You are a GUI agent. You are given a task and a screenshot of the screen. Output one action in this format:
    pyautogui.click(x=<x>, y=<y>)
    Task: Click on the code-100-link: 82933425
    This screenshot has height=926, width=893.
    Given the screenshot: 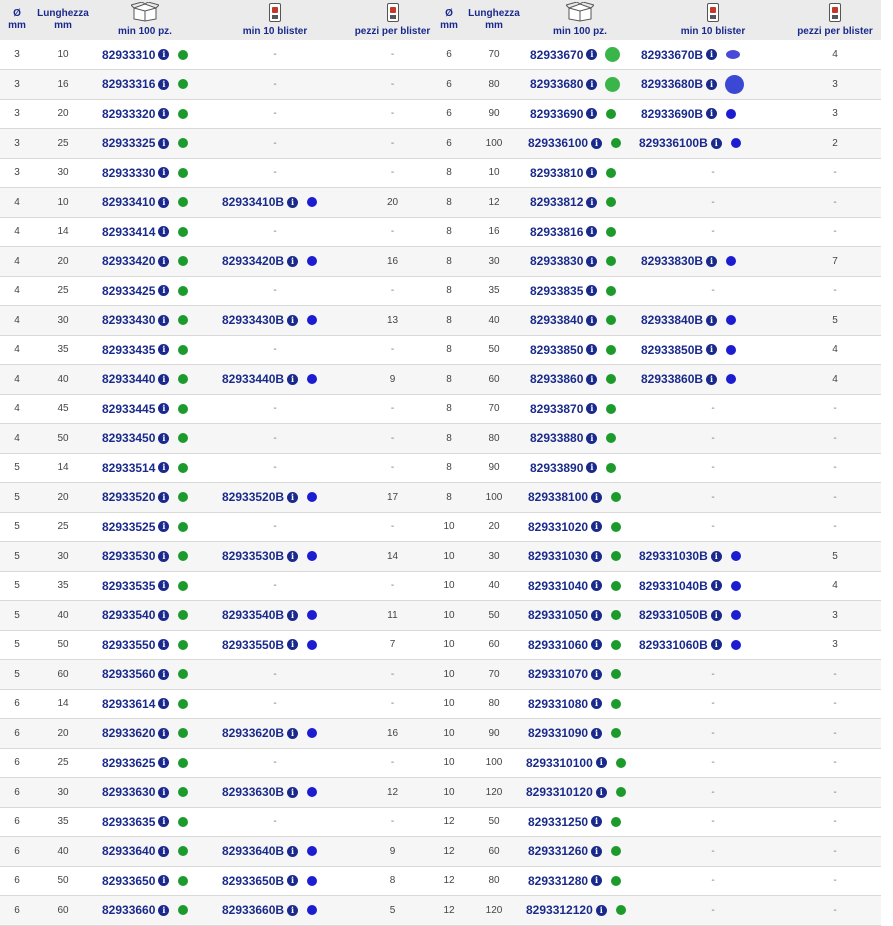 What is the action you would take?
    pyautogui.click(x=128, y=291)
    